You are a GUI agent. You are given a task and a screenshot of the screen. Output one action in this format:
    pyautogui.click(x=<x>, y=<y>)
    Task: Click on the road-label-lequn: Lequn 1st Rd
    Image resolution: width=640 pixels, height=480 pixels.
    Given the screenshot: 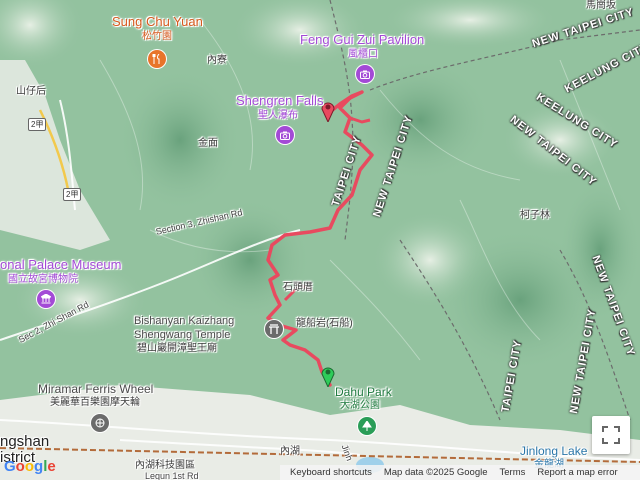 What is the action you would take?
    pyautogui.click(x=172, y=475)
    